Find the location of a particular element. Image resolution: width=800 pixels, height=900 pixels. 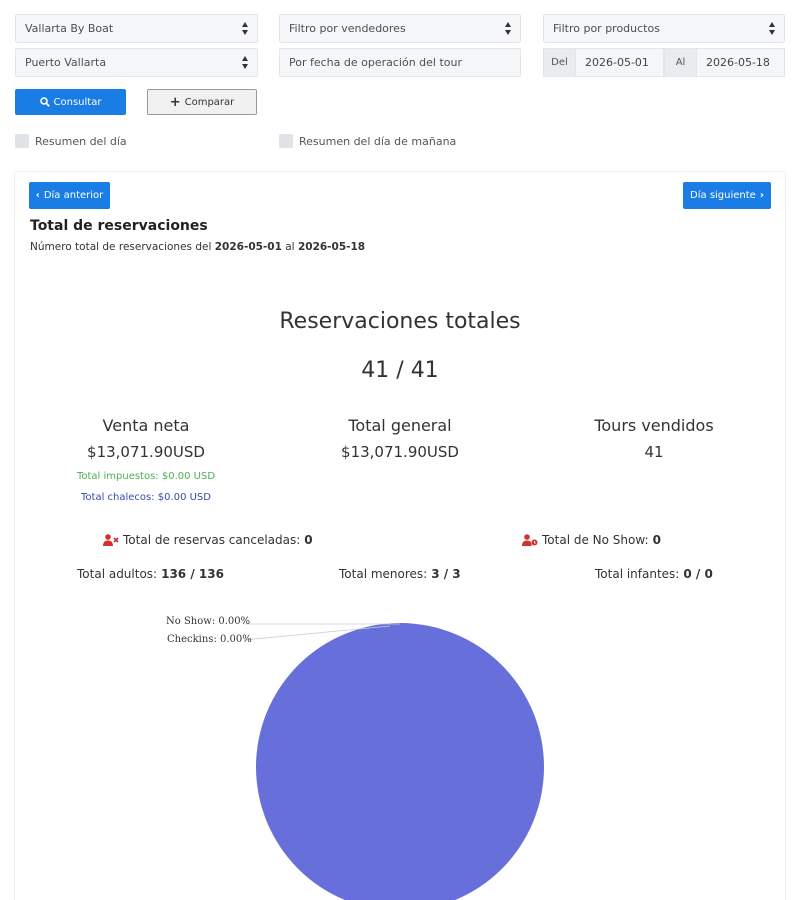

total-reservations-title: Reservaciones totales is located at coordinates (400, 321).